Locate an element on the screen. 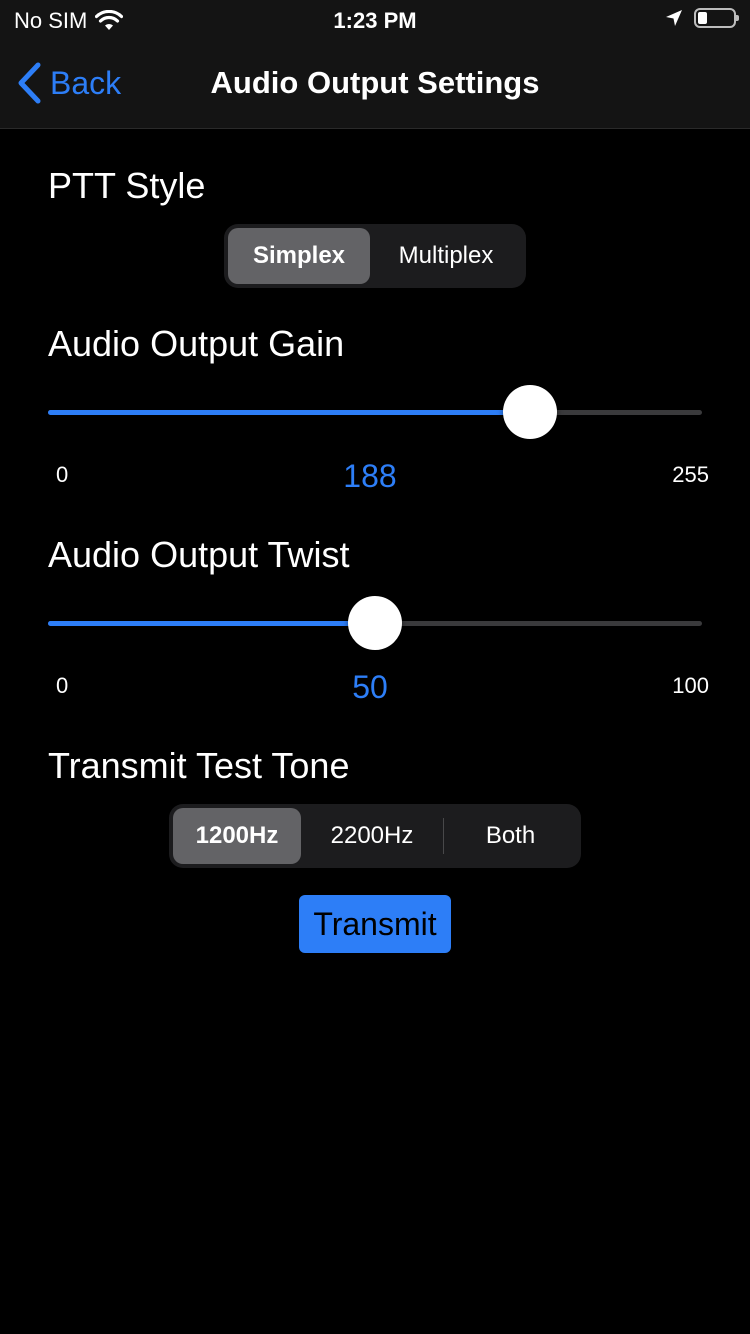 The height and width of the screenshot is (1334, 750). status-icons is located at coordinates (701, 18).